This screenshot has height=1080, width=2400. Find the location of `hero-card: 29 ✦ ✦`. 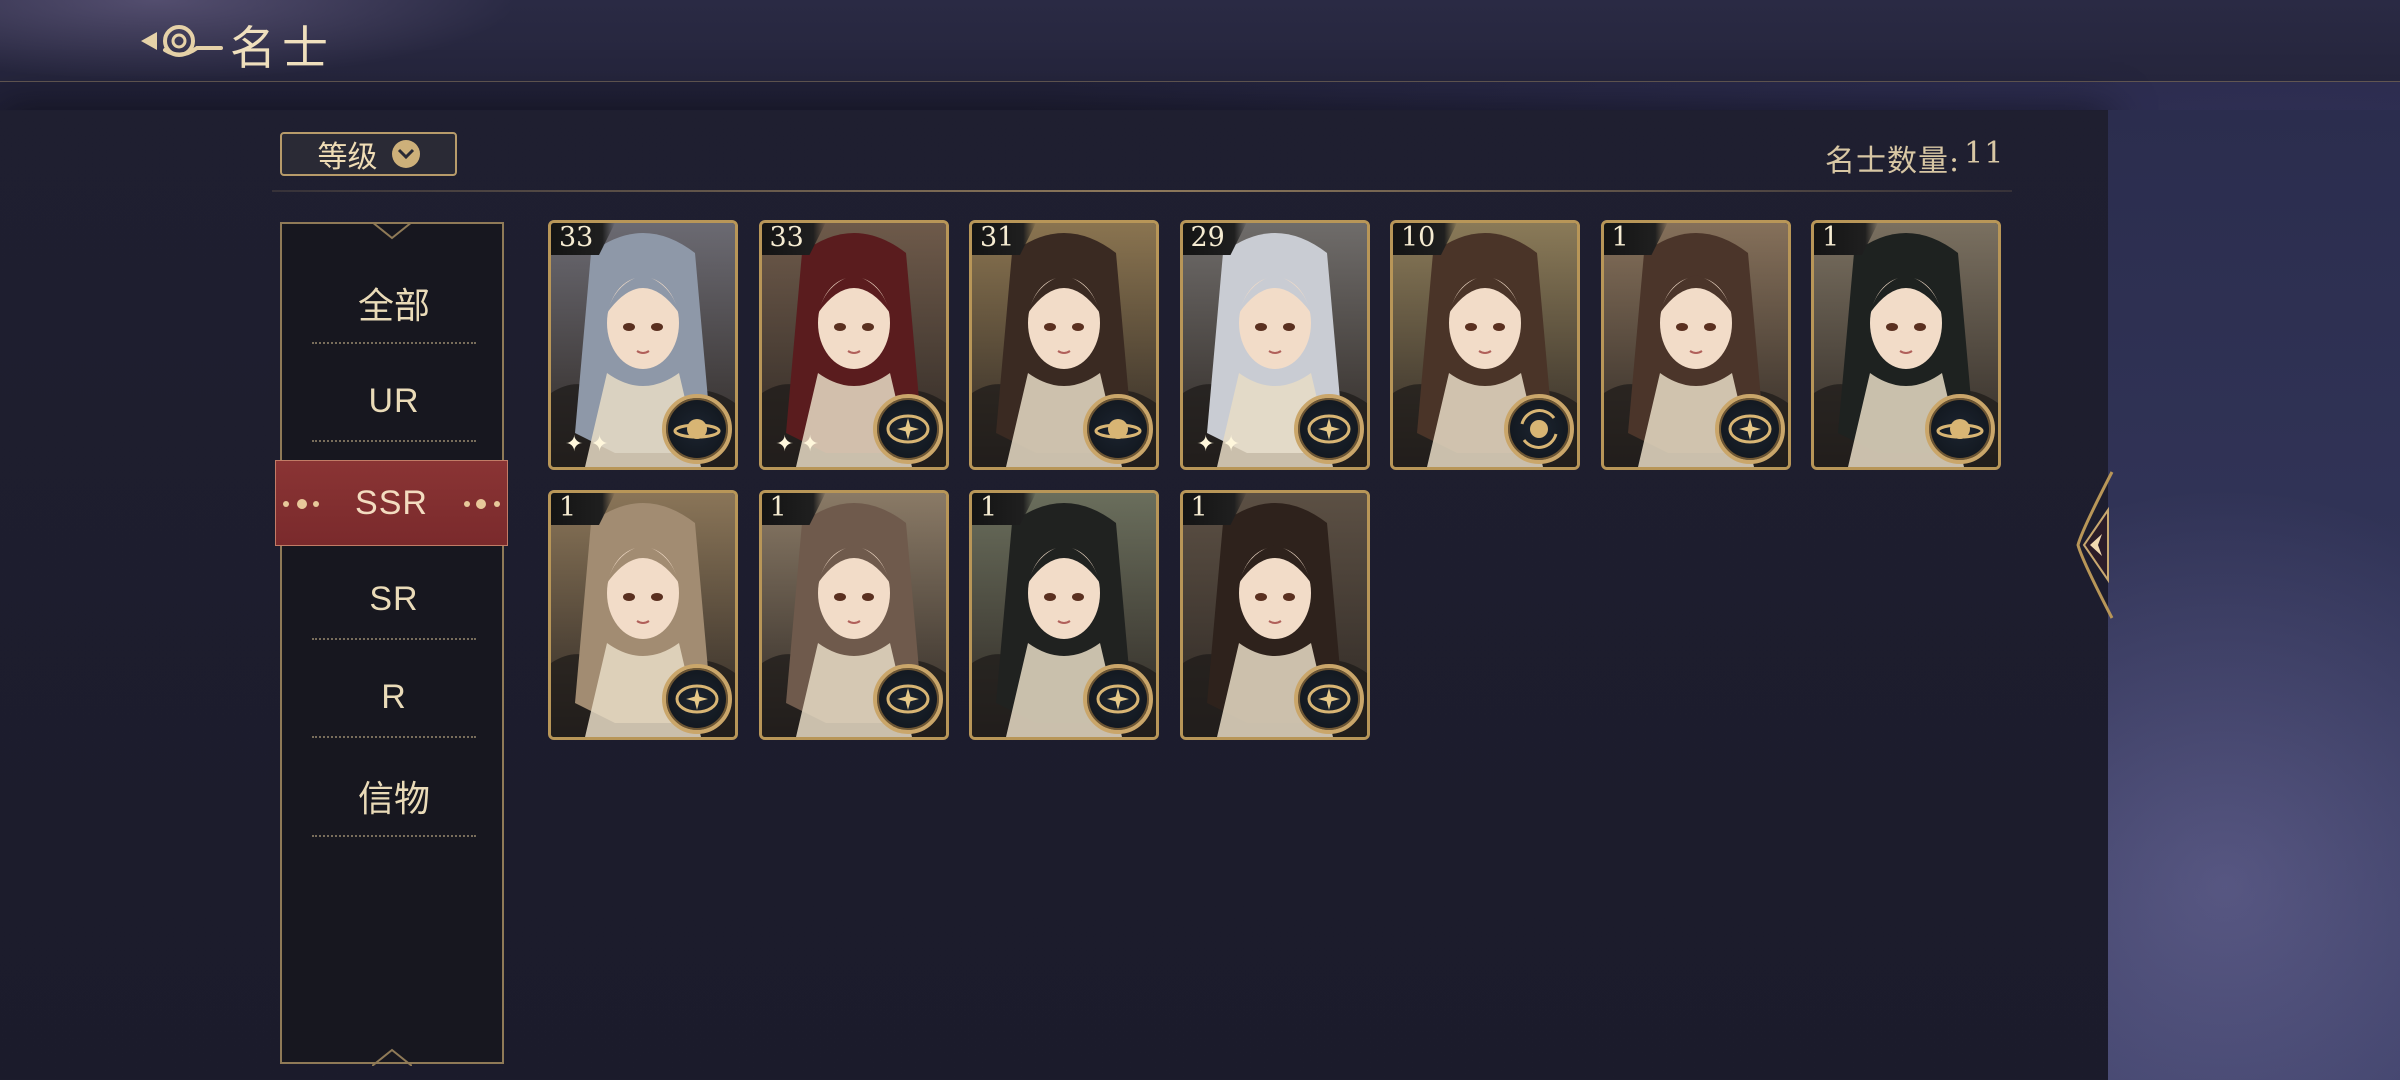

hero-card: 29 ✦ ✦ is located at coordinates (1274, 345).